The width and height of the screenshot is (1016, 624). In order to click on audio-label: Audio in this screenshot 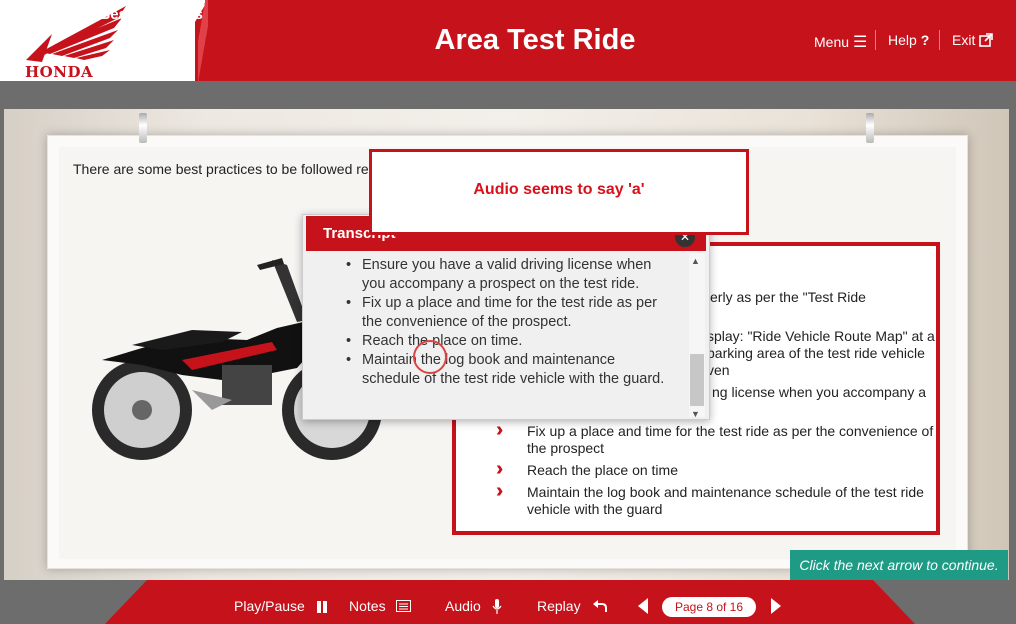, I will do `click(463, 606)`.